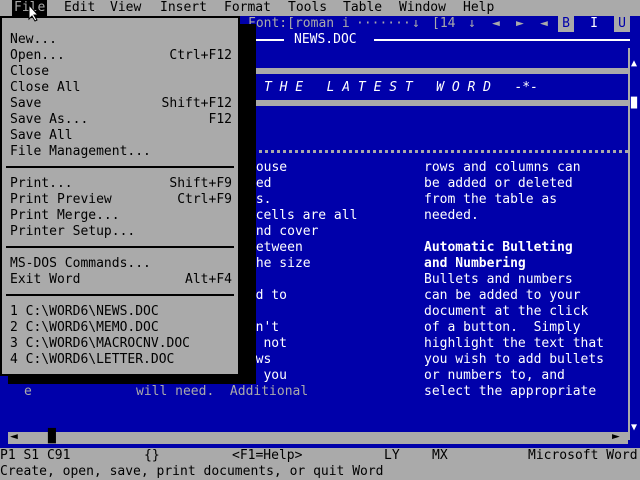 The image size is (640, 480). Describe the element at coordinates (299, 215) in the screenshot. I see `left-col-line: e cells are all` at that location.